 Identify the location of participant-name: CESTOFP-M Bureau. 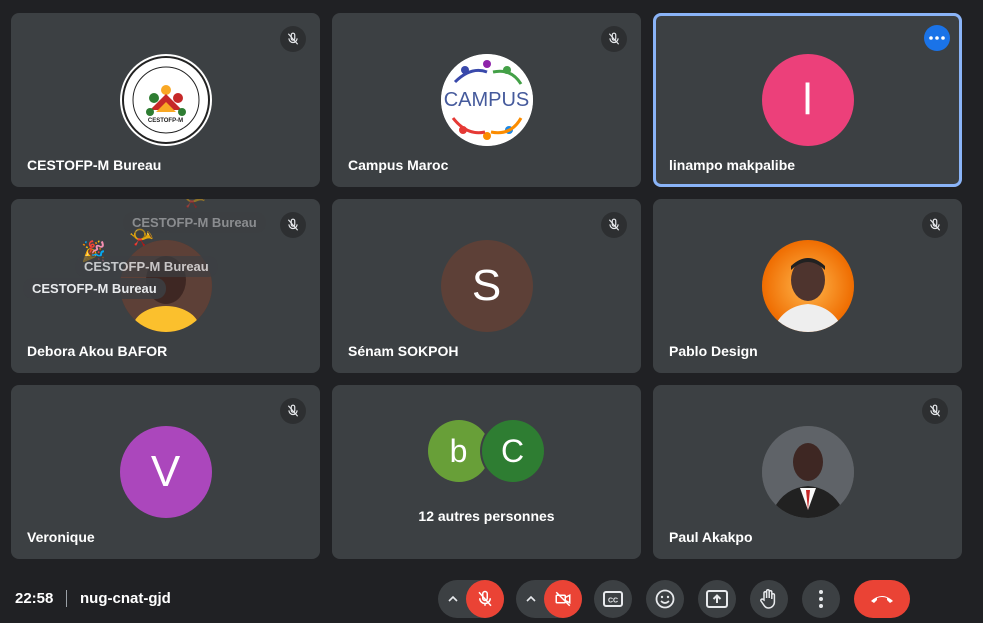
(94, 165).